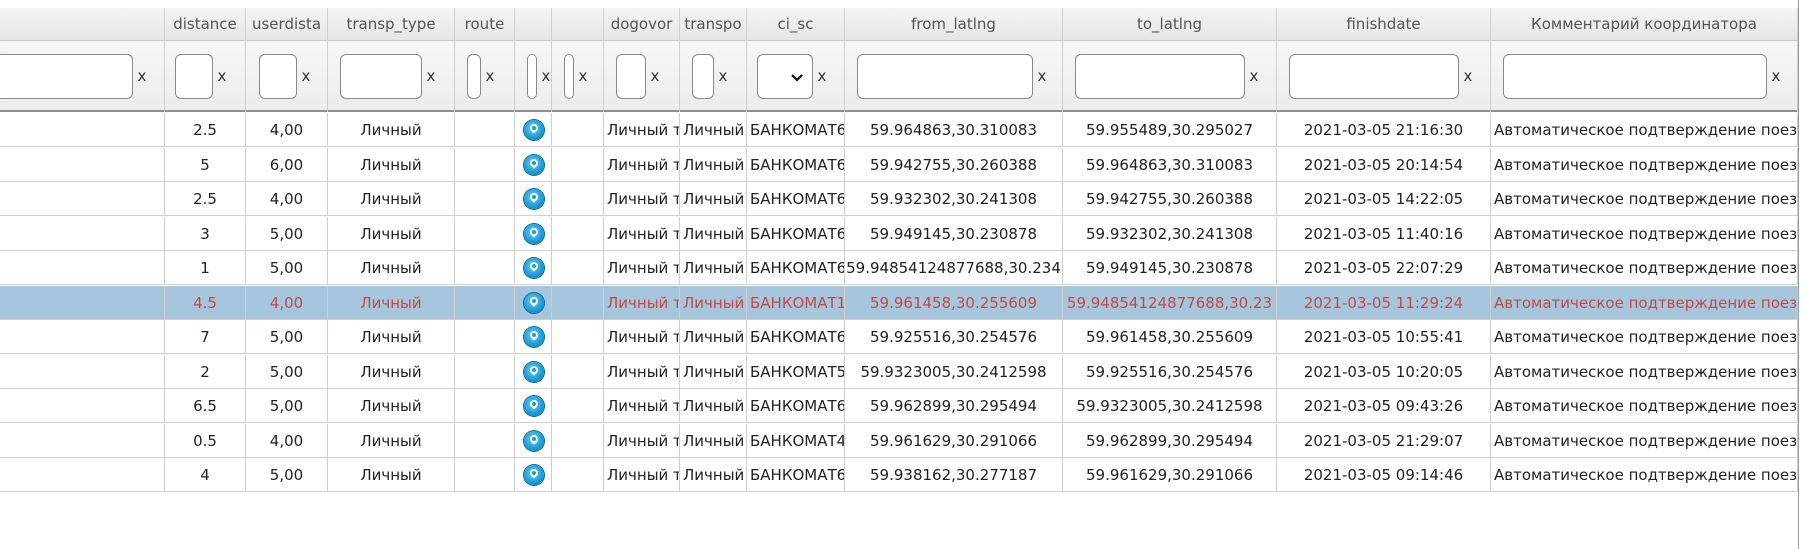 This screenshot has height=549, width=1805. What do you see at coordinates (142, 76) in the screenshot?
I see `c0-filter-clear-button: x` at bounding box center [142, 76].